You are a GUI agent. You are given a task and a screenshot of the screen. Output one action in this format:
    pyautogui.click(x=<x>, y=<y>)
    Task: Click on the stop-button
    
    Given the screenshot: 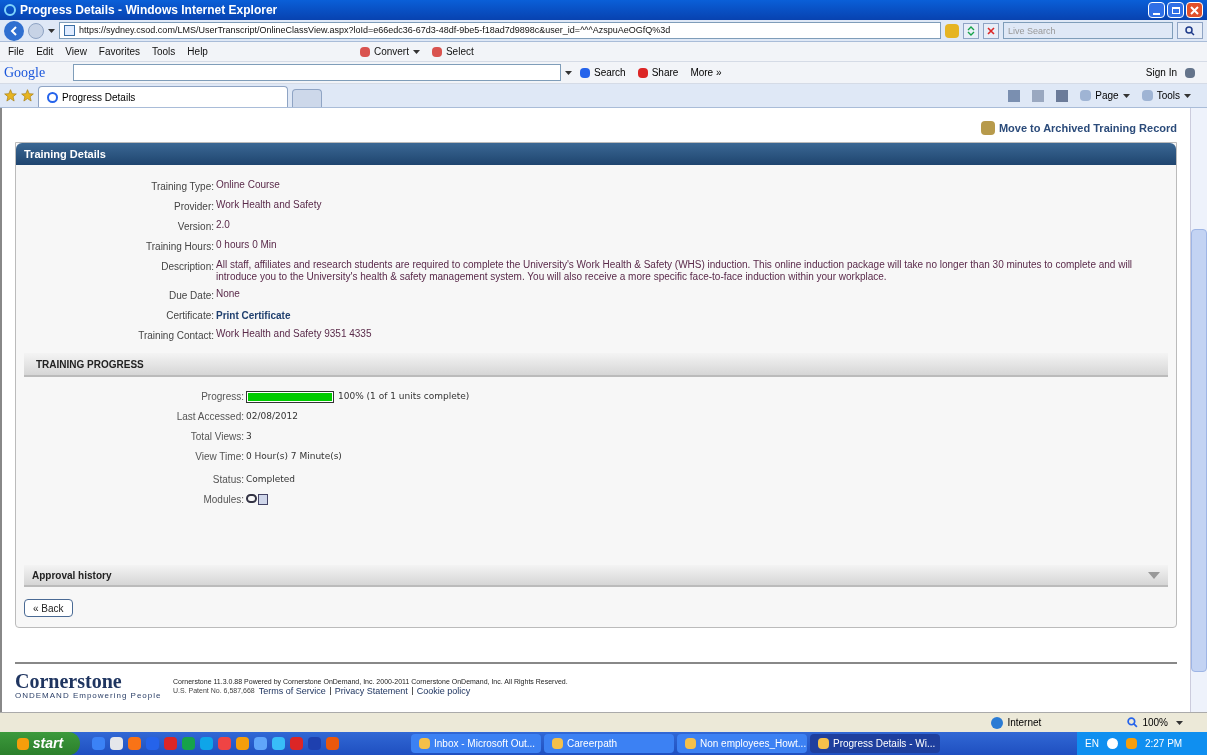 What is the action you would take?
    pyautogui.click(x=991, y=30)
    